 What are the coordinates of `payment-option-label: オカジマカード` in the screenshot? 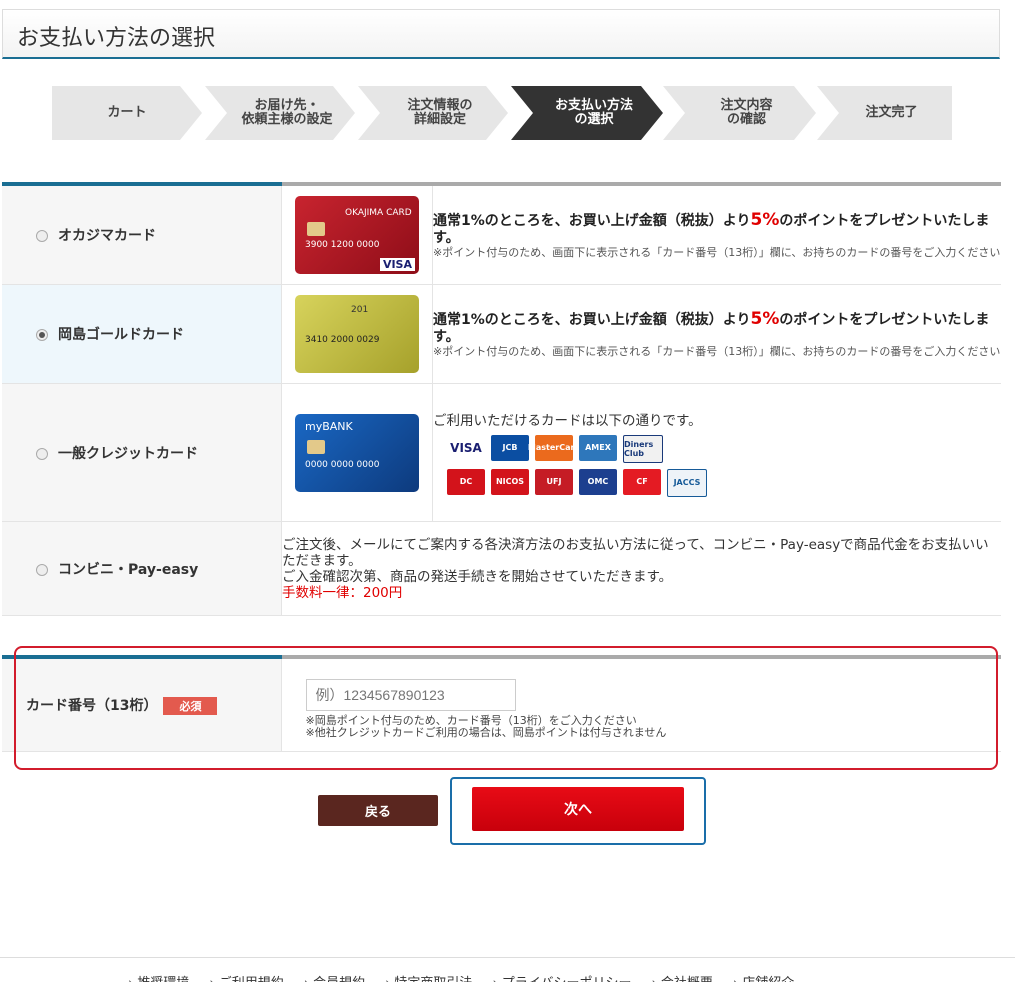 It's located at (142, 233).